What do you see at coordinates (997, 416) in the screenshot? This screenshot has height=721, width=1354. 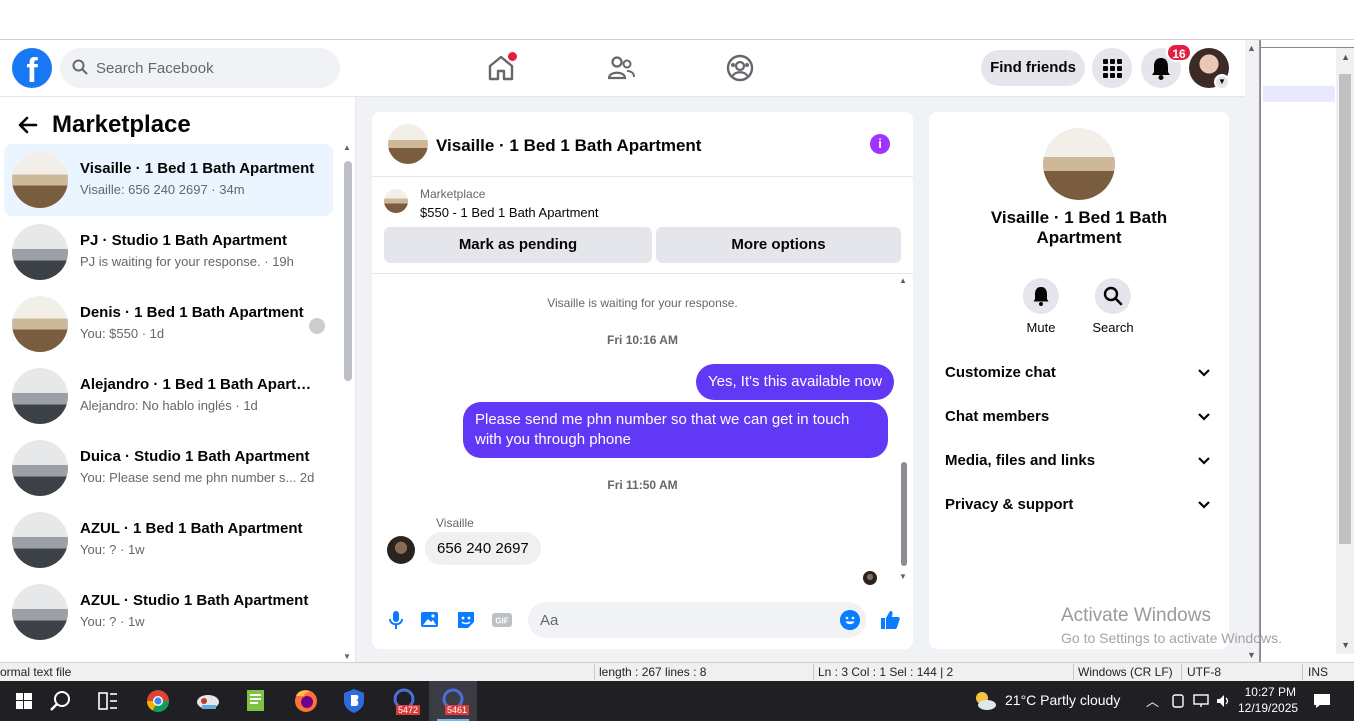 I see `section-label: Chat members` at bounding box center [997, 416].